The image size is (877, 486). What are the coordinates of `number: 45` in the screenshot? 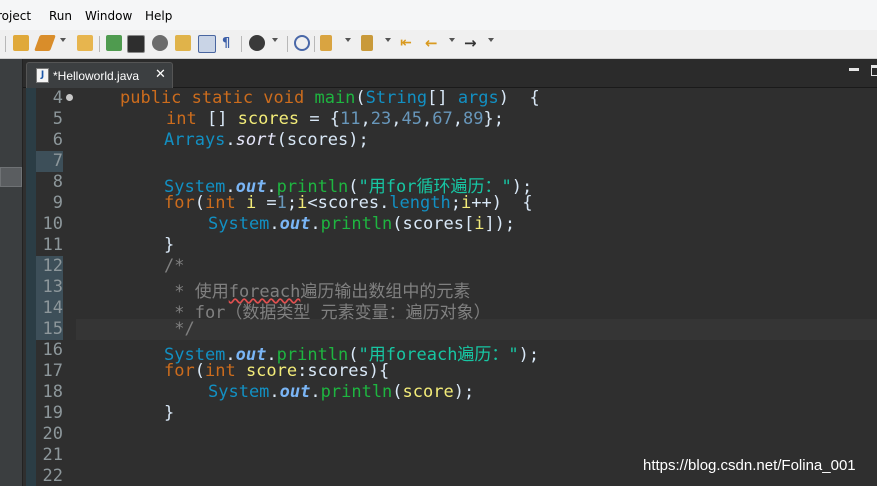 It's located at (411, 119).